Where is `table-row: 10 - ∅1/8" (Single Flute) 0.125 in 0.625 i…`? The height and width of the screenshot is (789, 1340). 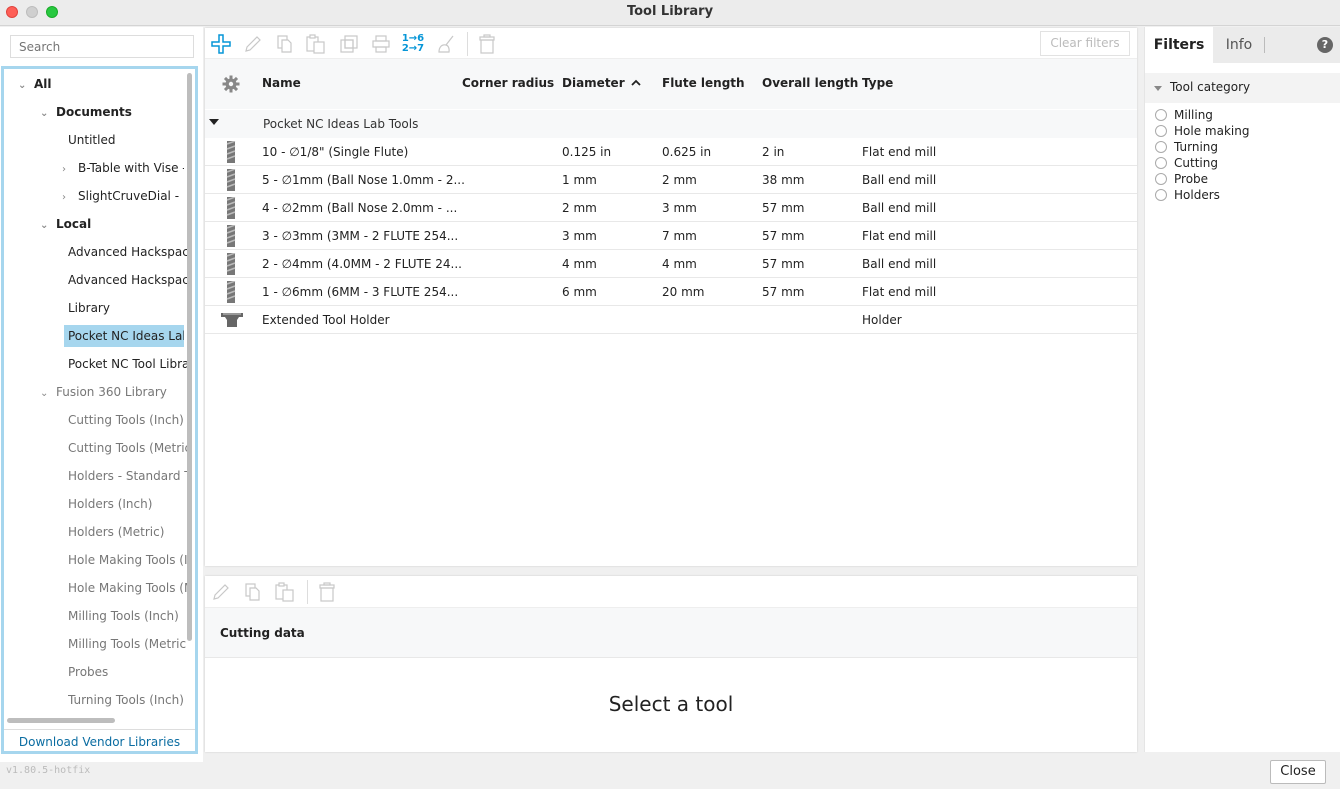 table-row: 10 - ∅1/8" (Single Flute) 0.125 in 0.625 i… is located at coordinates (671, 152).